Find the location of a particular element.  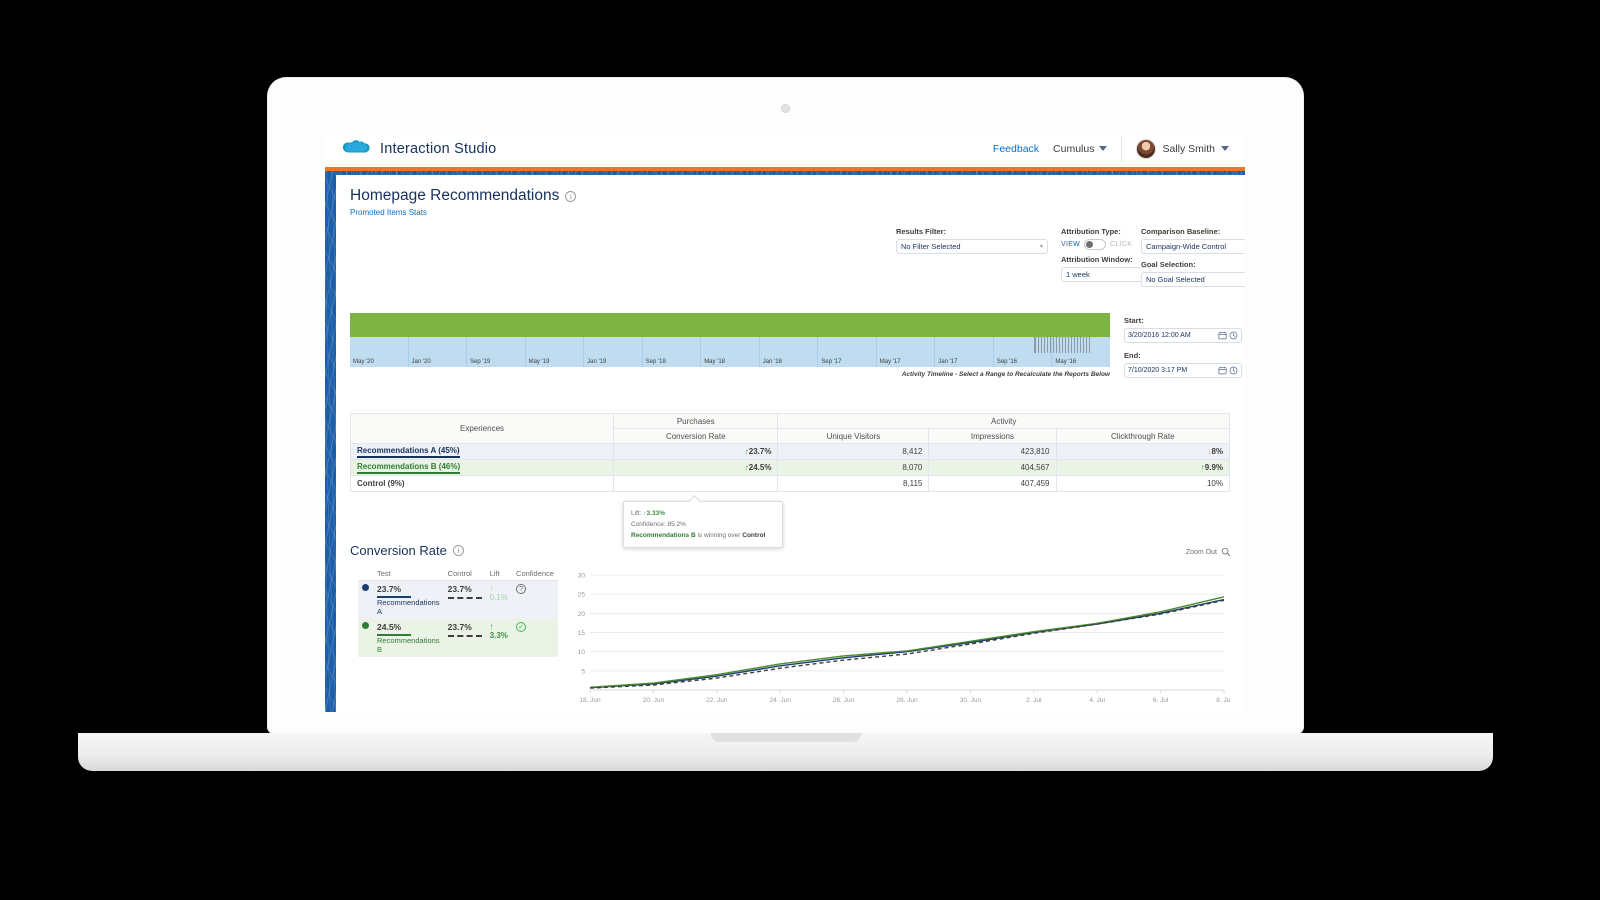

experience-name: Control (9%) is located at coordinates (381, 483).